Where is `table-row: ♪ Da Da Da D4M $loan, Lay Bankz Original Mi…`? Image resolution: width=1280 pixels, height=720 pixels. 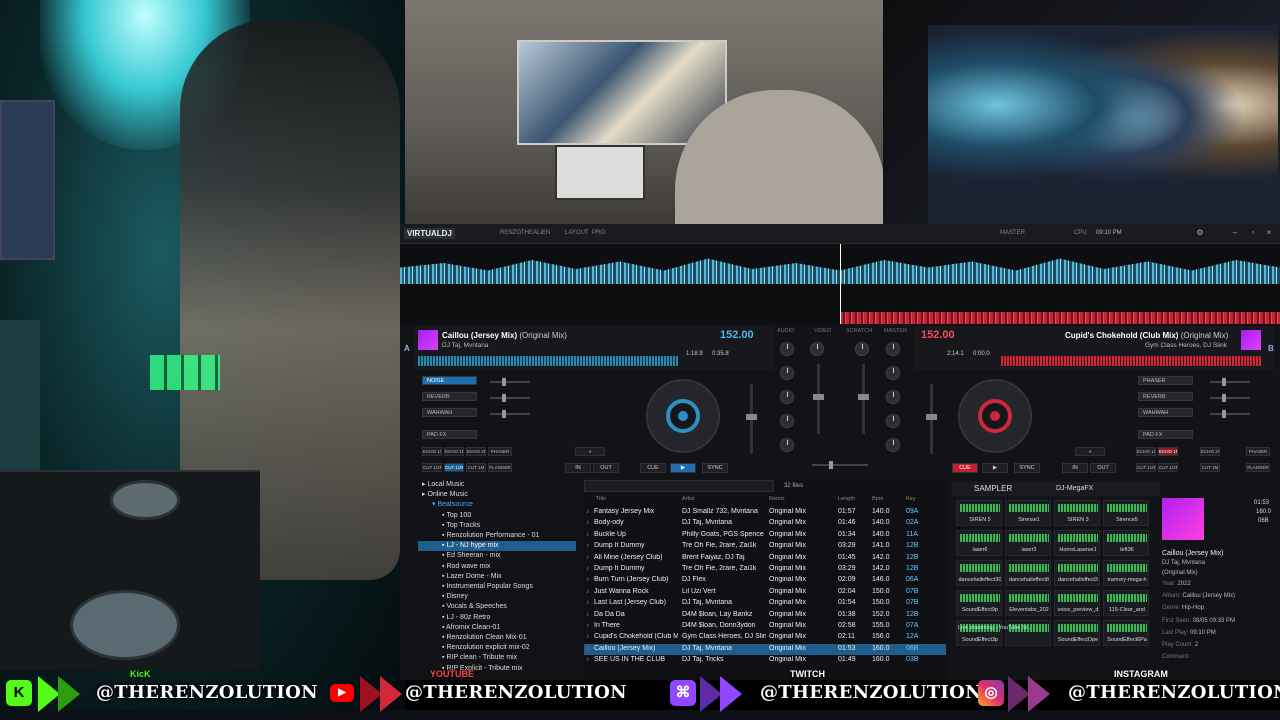 table-row: ♪ Da Da Da D4M $loan, Lay Bankz Original Mi… is located at coordinates (765, 615).